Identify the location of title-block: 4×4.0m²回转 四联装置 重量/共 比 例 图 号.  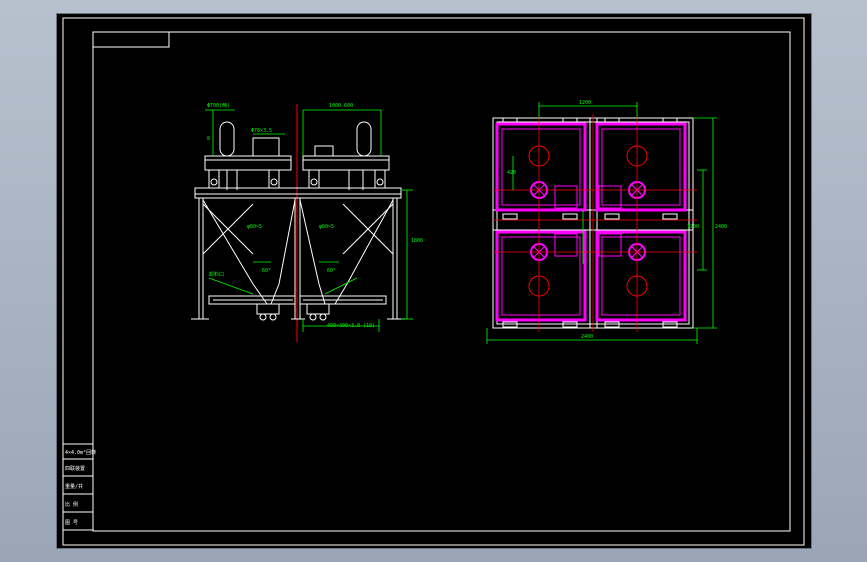
(79, 487).